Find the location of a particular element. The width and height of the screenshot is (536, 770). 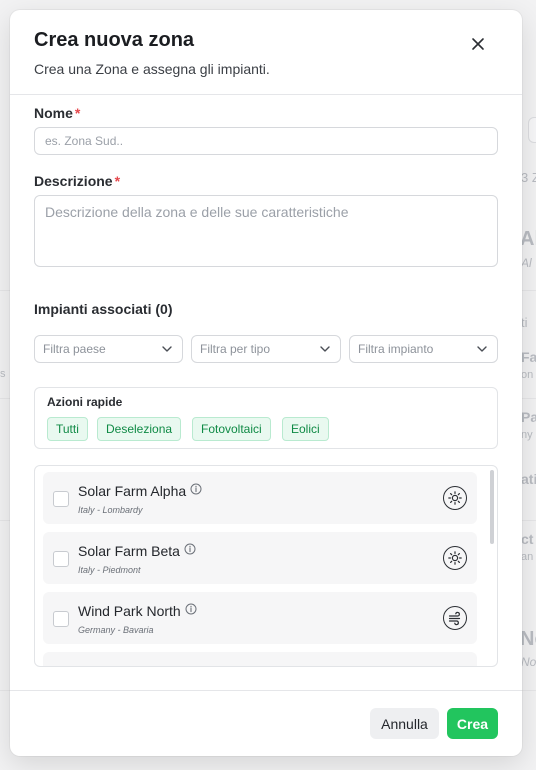

background-text: Nc is located at coordinates (528, 639).